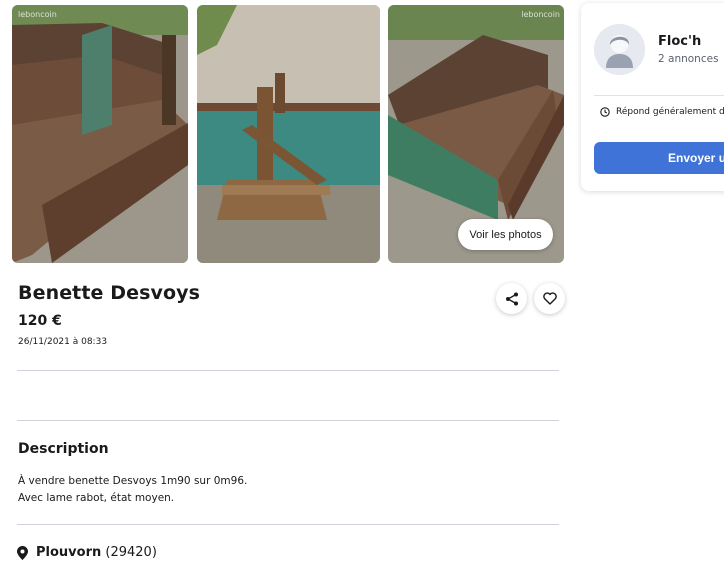 Image resolution: width=724 pixels, height=571 pixels. Describe the element at coordinates (40, 321) in the screenshot. I see `ad-price: 120 €` at that location.